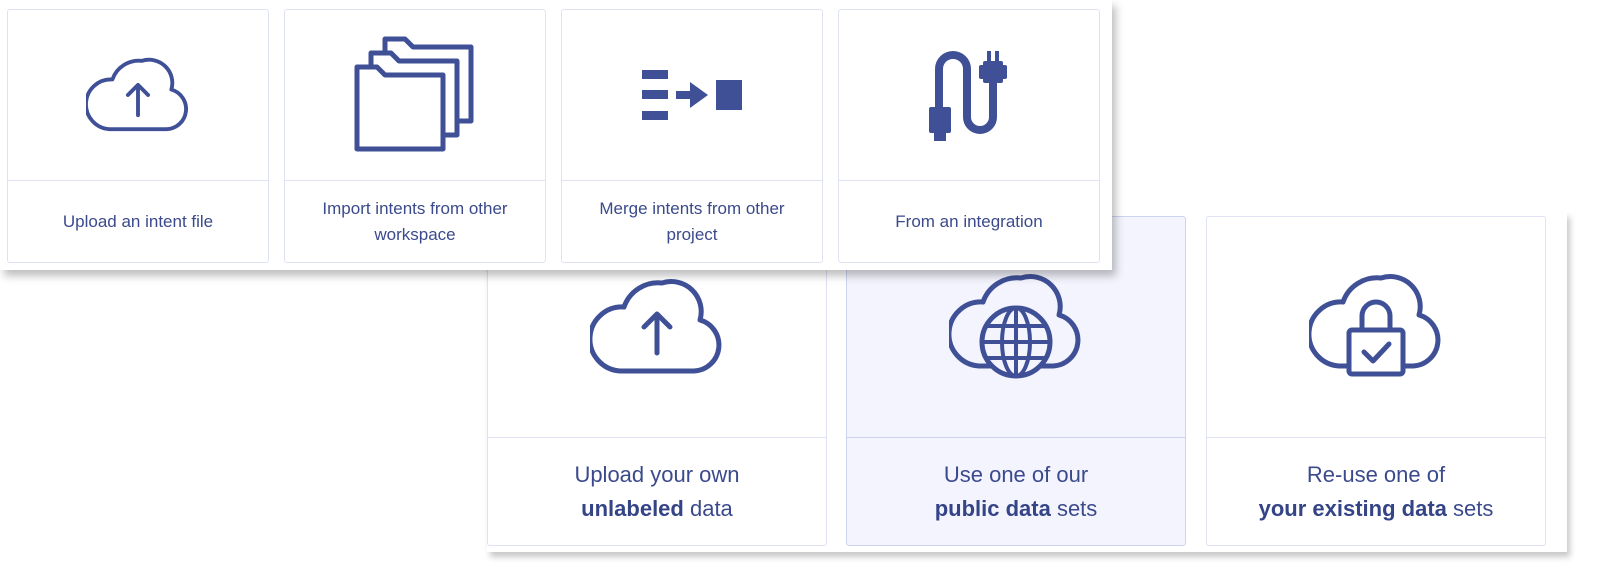  I want to click on merge-arrow-icon, so click(692, 95).